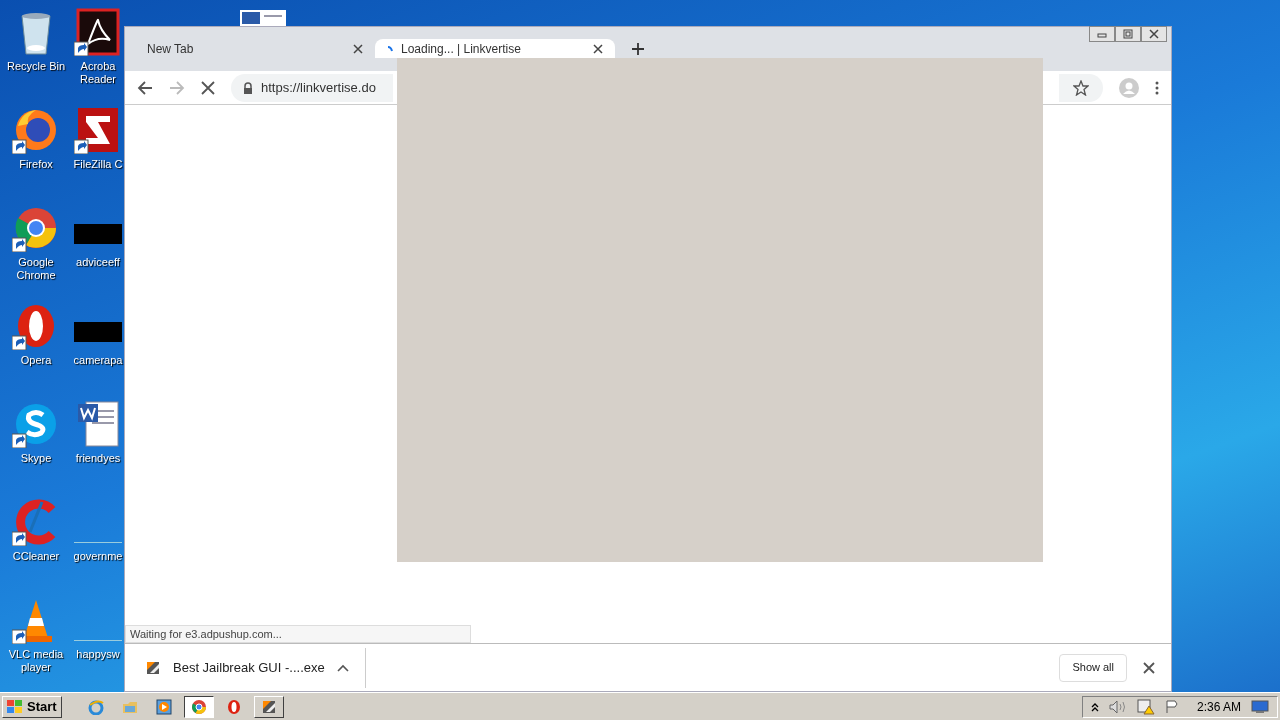  What do you see at coordinates (1102, 34) in the screenshot?
I see `minimize-button` at bounding box center [1102, 34].